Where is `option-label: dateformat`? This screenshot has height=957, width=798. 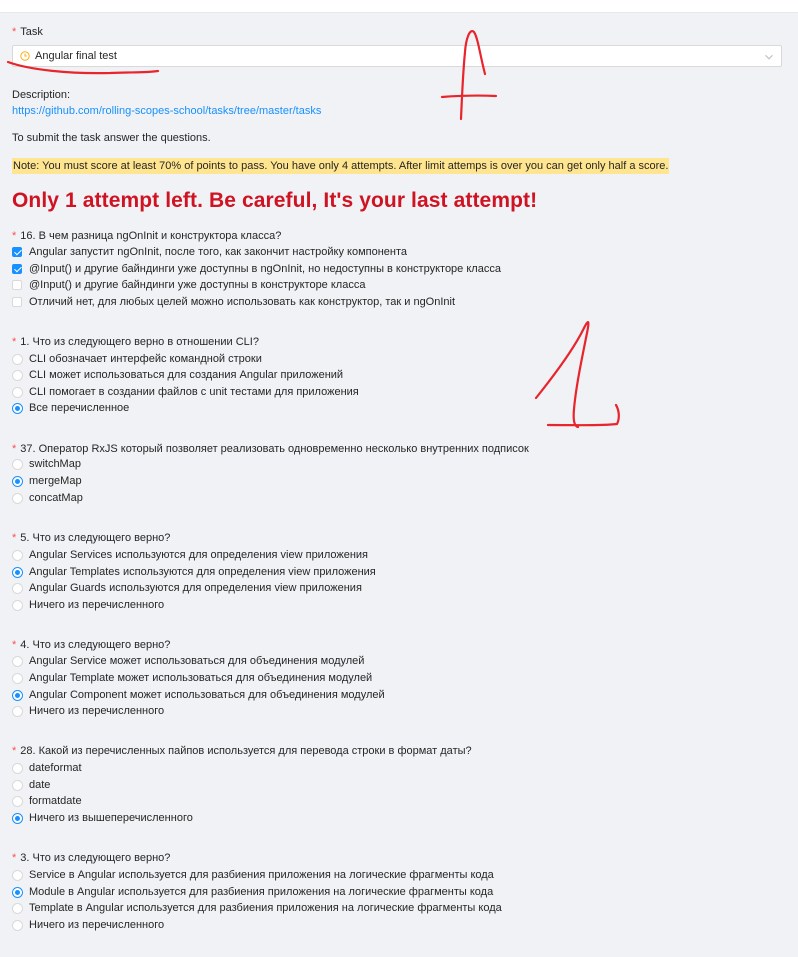 option-label: dateformat is located at coordinates (55, 768).